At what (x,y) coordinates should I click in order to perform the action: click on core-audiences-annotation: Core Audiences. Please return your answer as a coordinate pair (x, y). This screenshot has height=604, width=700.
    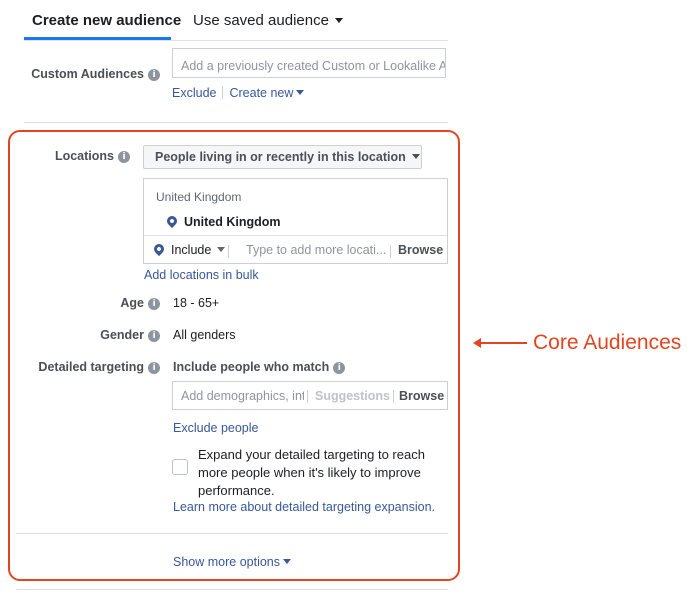
    Looking at the image, I should click on (607, 342).